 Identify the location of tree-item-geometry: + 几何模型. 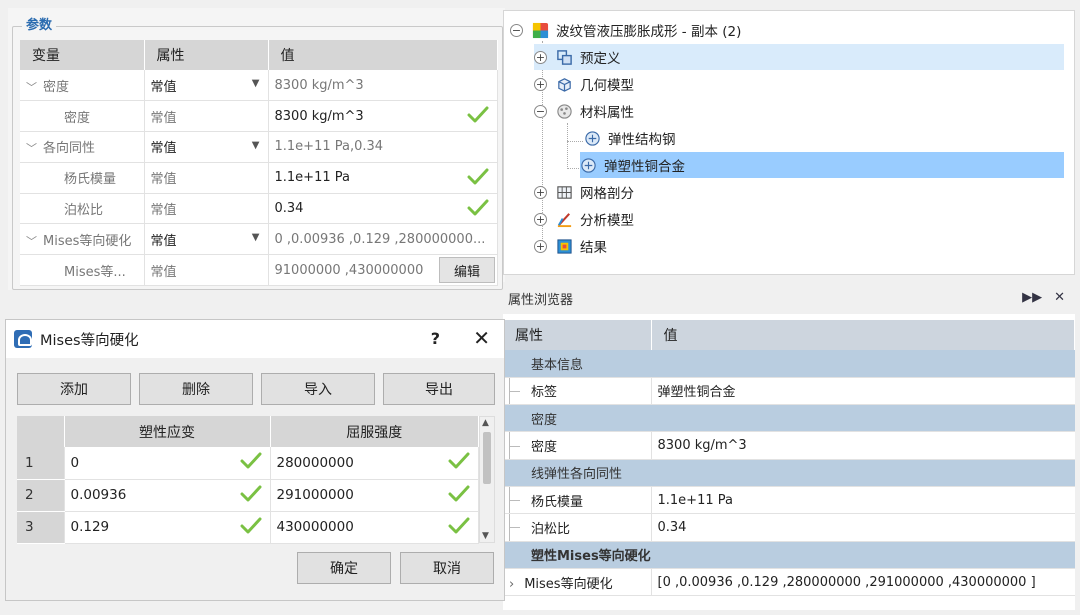
(799, 84).